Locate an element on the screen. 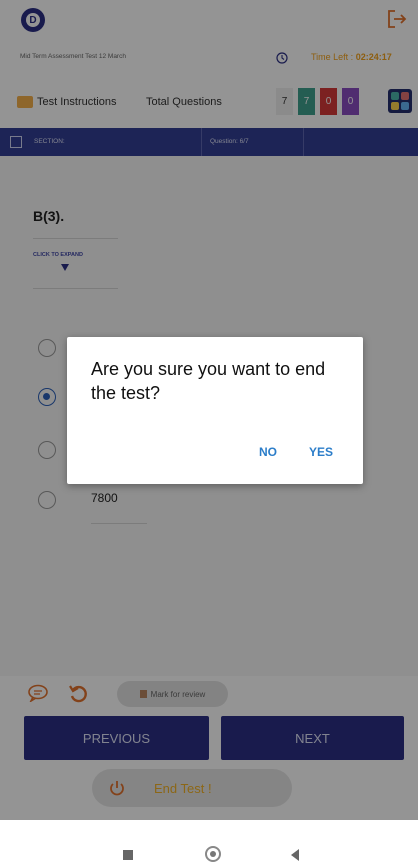  dialog-no-button: NO is located at coordinates (268, 452).